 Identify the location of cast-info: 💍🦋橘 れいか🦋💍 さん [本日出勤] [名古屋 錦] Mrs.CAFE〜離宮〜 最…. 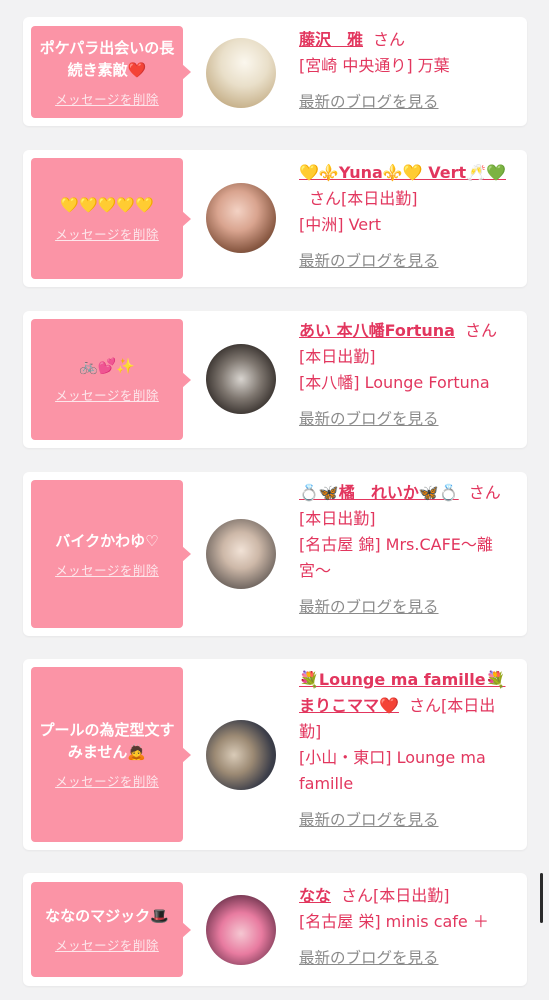
(407, 550).